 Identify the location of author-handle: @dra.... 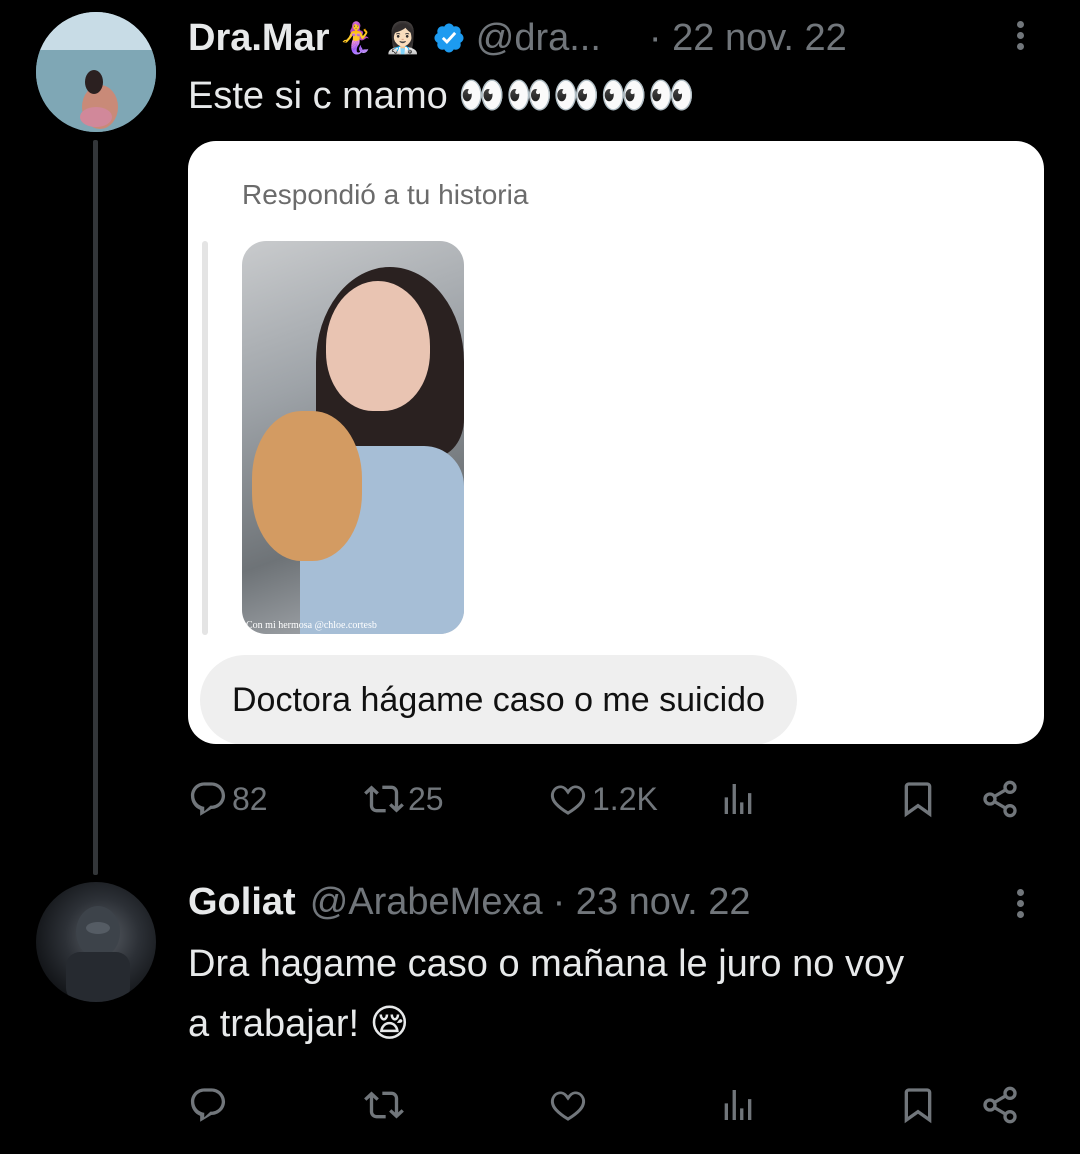
(538, 38).